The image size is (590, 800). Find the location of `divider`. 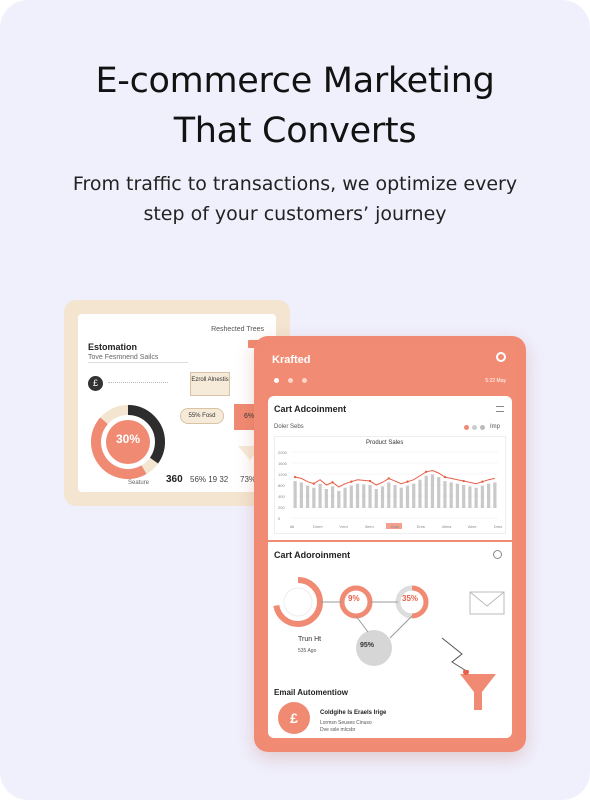

divider is located at coordinates (138, 362).